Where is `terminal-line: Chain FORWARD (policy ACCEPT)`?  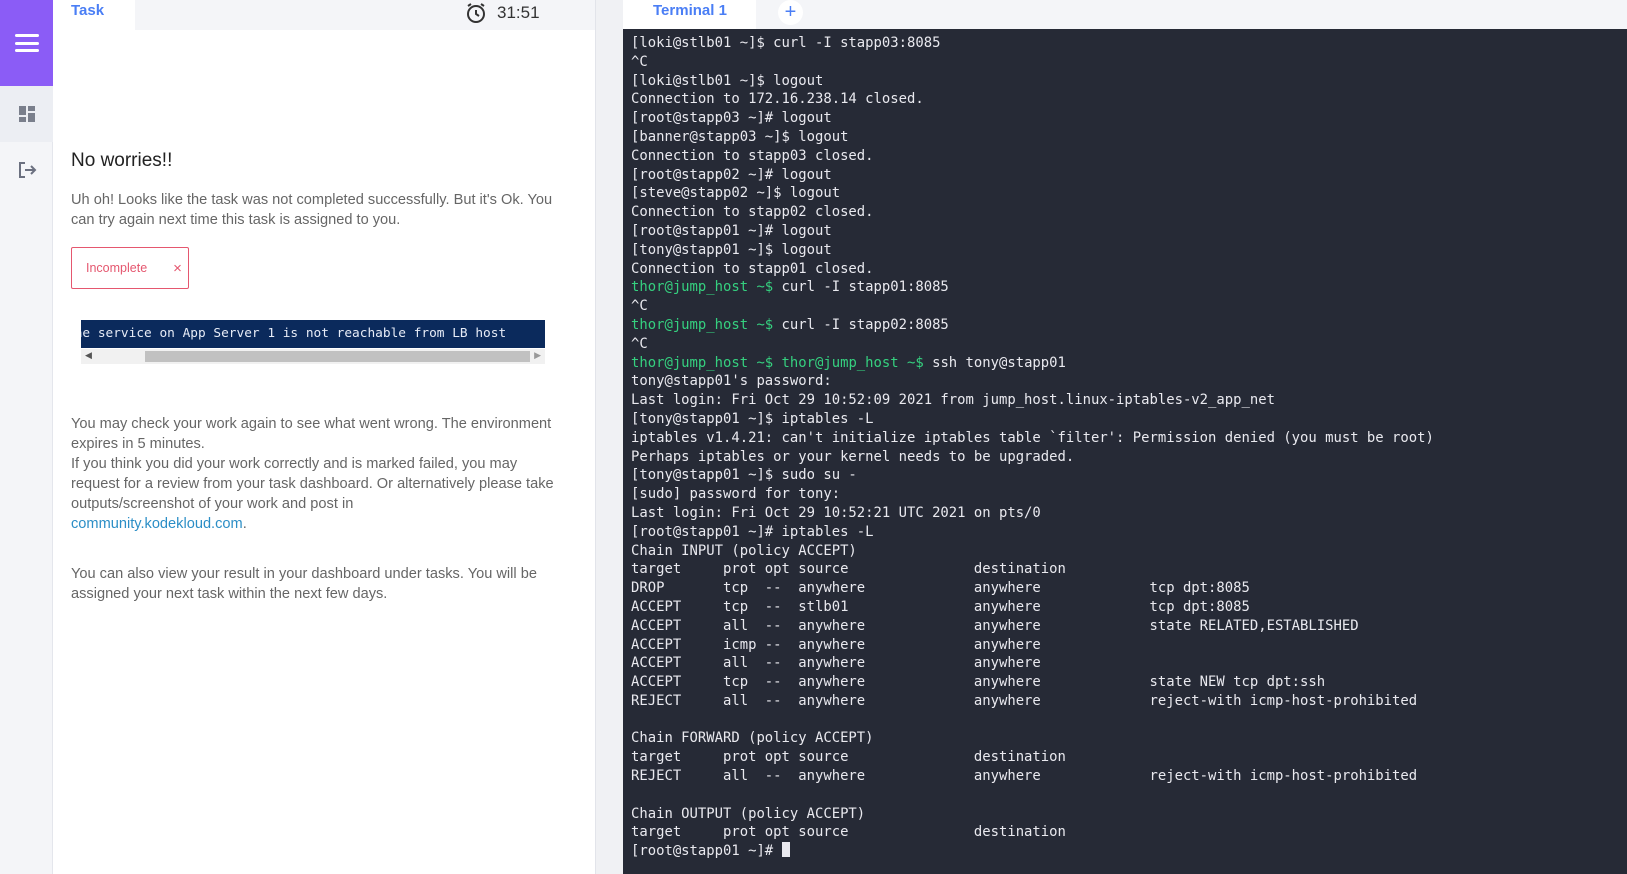 terminal-line: Chain FORWARD (policy ACCEPT) is located at coordinates (1129, 738).